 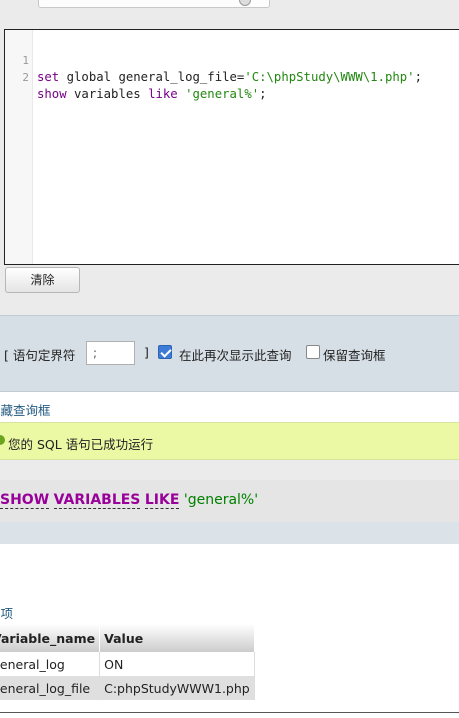 What do you see at coordinates (52, 94) in the screenshot?
I see `sql-token-show: show` at bounding box center [52, 94].